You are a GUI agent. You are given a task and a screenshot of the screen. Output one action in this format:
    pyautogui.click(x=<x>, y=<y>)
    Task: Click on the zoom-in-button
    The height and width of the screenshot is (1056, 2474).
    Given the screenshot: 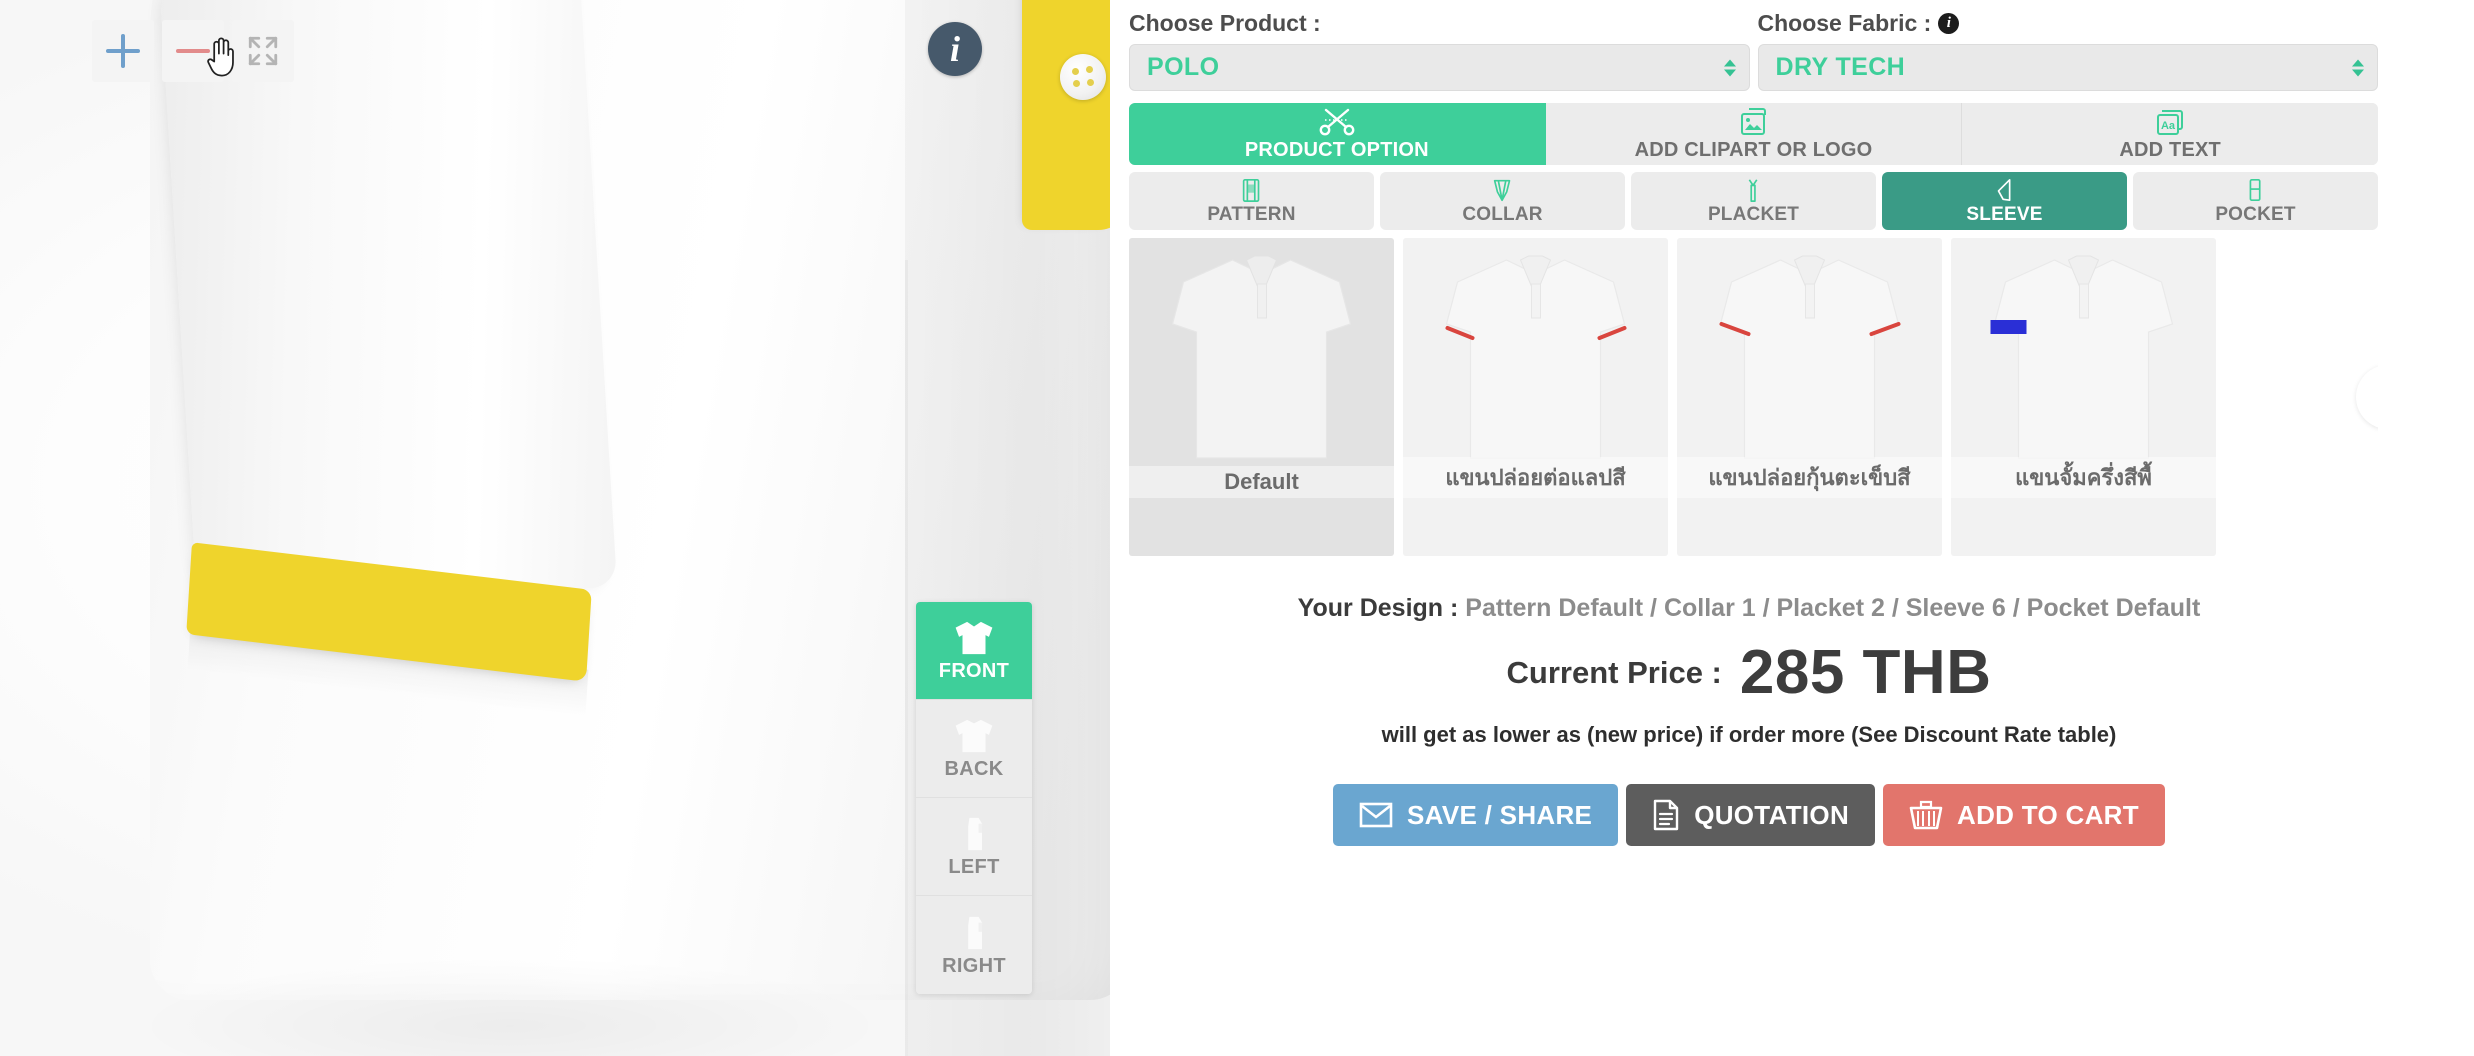 What is the action you would take?
    pyautogui.click(x=123, y=51)
    